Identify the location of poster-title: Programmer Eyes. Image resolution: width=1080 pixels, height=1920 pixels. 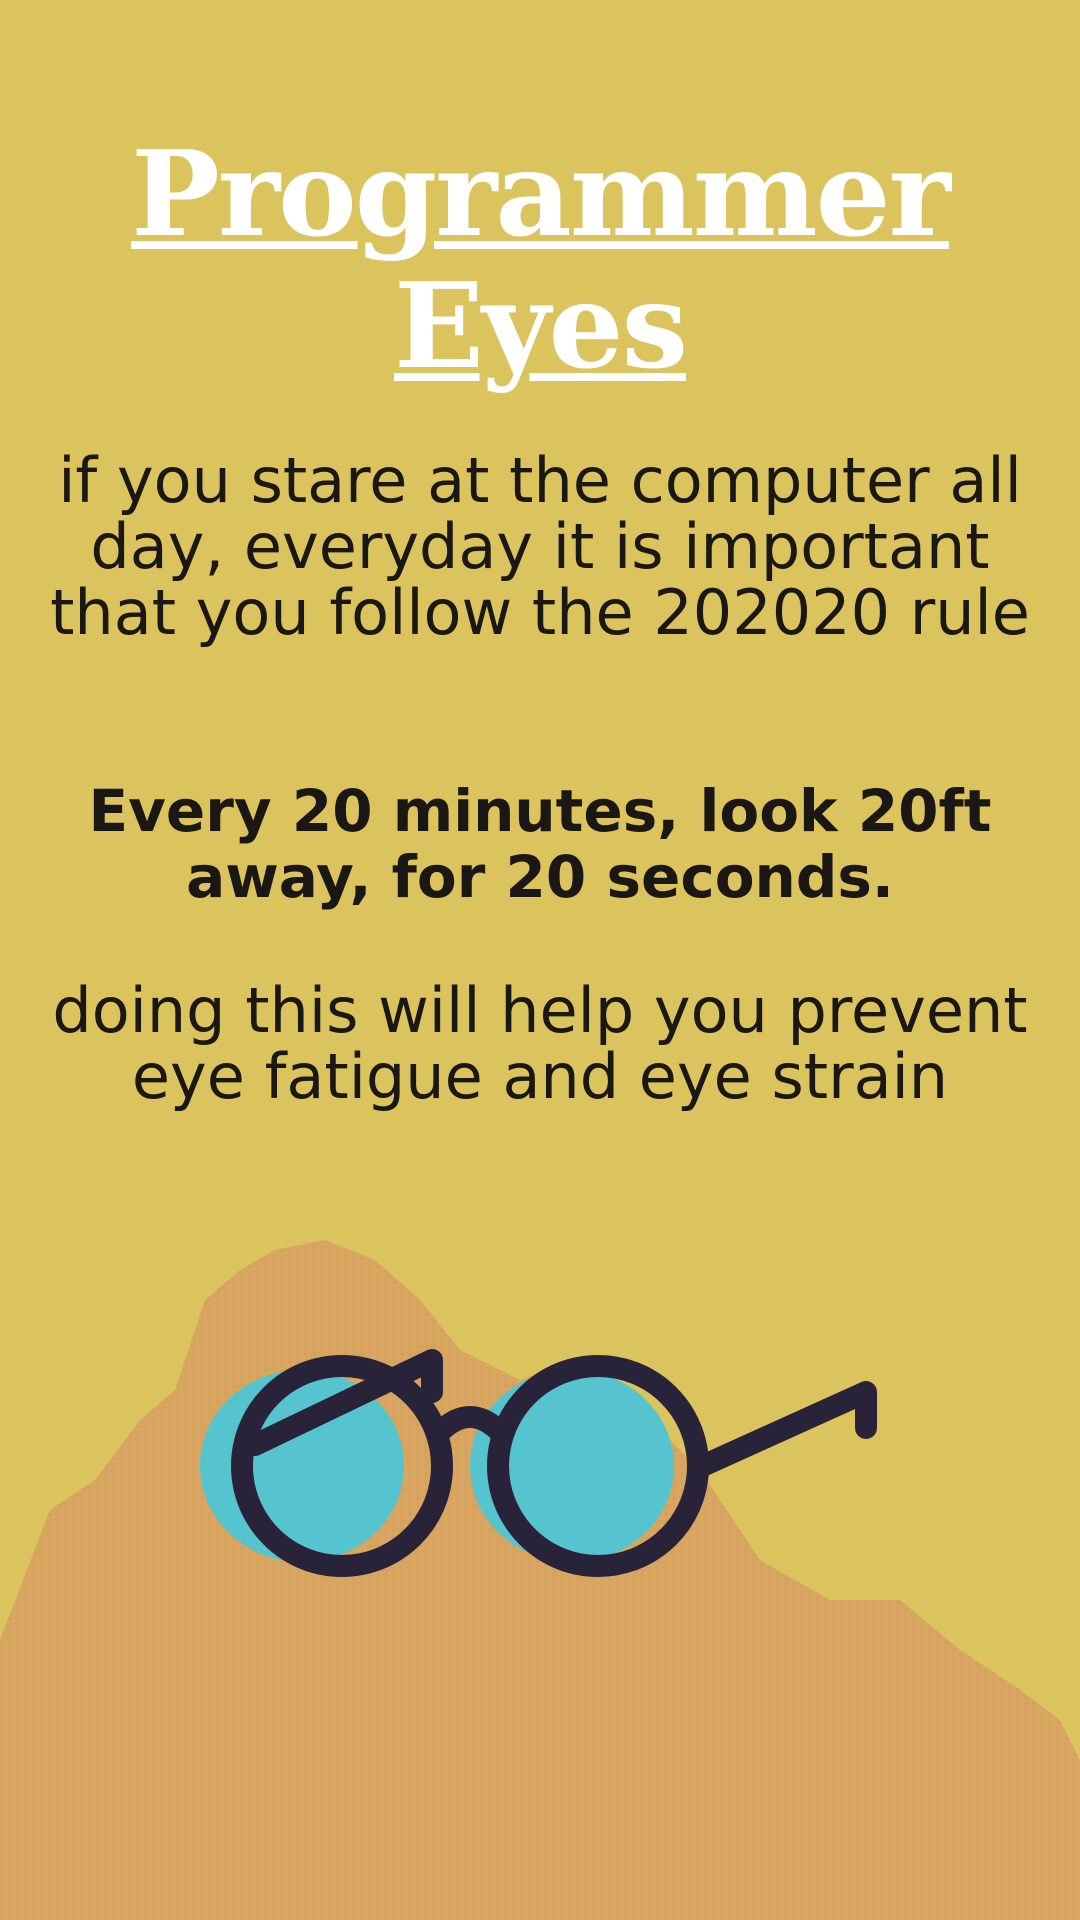
(540, 260).